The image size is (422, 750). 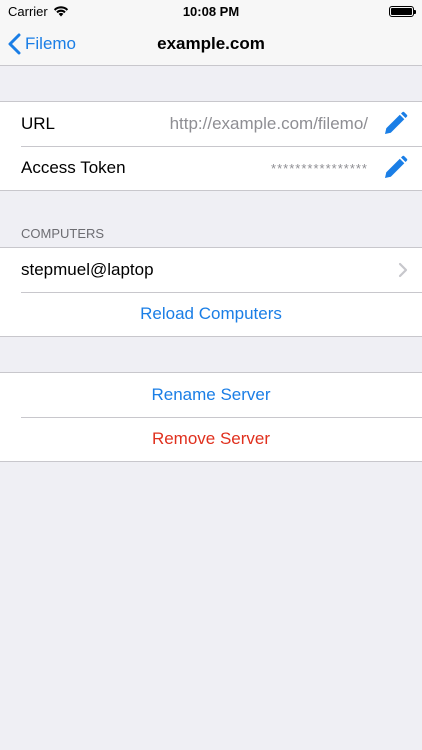 What do you see at coordinates (38, 123) in the screenshot?
I see `url-label: URL` at bounding box center [38, 123].